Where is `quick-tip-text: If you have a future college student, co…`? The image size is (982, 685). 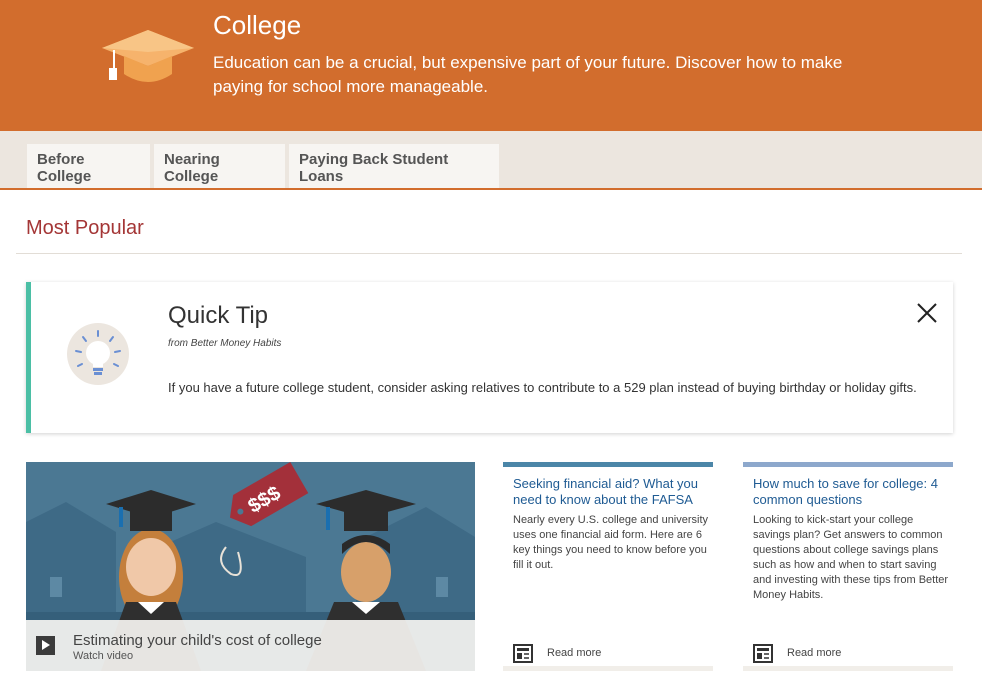
quick-tip-text: If you have a future college student, co… is located at coordinates (542, 387).